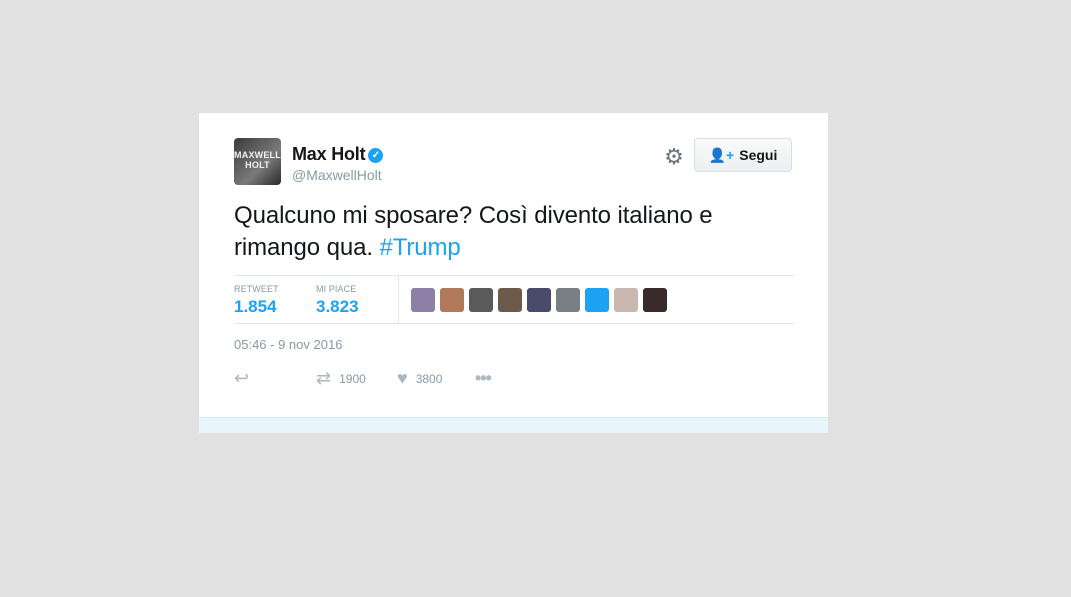 The image size is (1071, 597). I want to click on liker-avatars, so click(539, 300).